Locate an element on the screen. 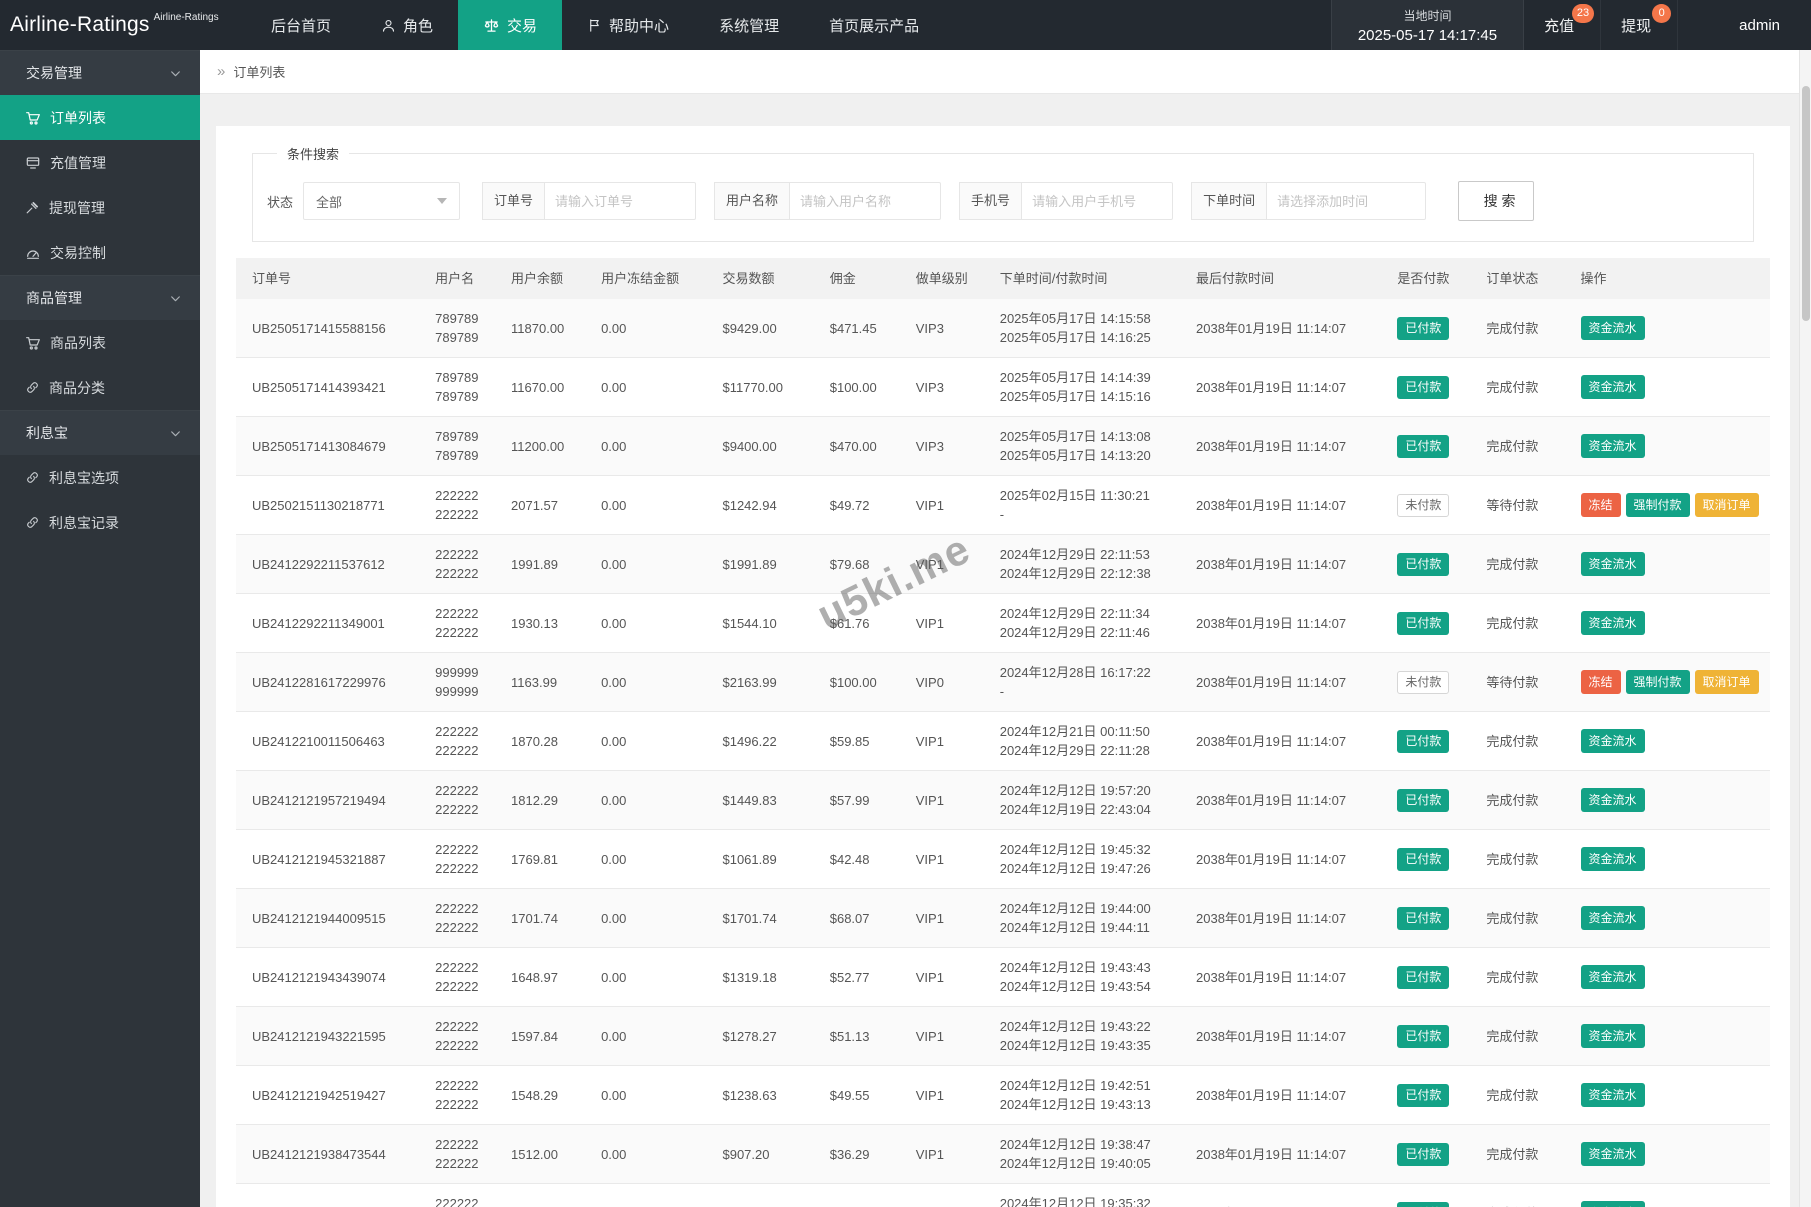 The width and height of the screenshot is (1811, 1207). cell-amount: $1991.89 is located at coordinates (760, 564).